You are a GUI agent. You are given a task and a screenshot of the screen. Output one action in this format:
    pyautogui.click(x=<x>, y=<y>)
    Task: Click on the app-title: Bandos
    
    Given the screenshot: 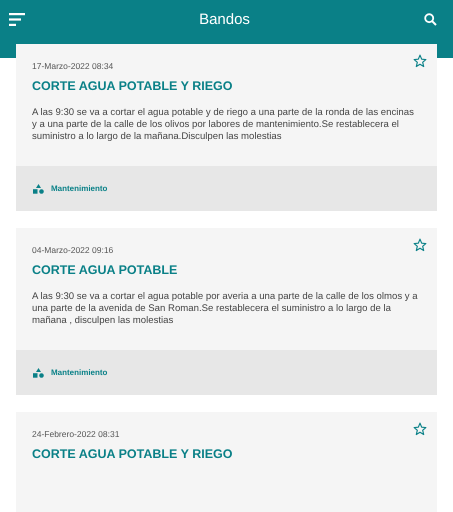 What is the action you would take?
    pyautogui.click(x=224, y=20)
    